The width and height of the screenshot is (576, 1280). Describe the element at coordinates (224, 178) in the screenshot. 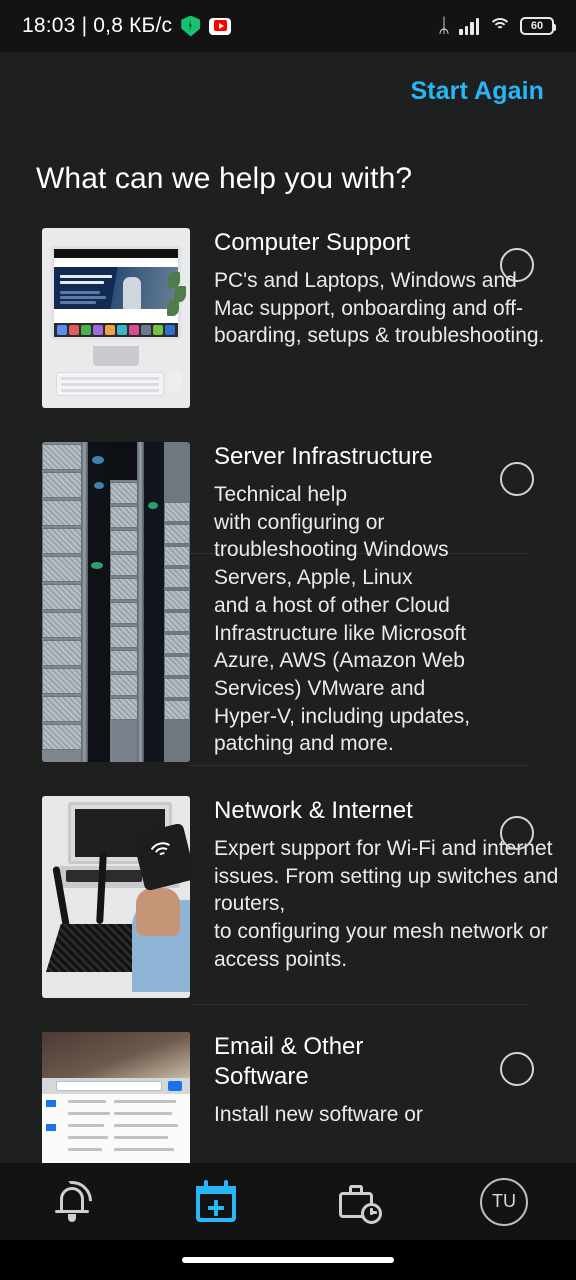

I see `page-title: What can we help you with?` at that location.